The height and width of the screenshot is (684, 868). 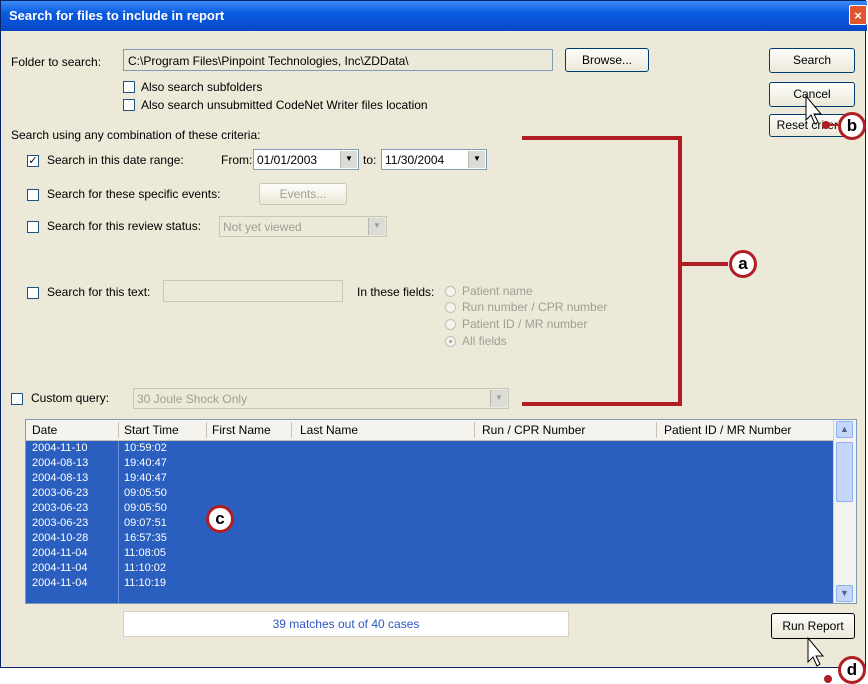 What do you see at coordinates (602, 271) in the screenshot?
I see `bracket-annotation` at bounding box center [602, 271].